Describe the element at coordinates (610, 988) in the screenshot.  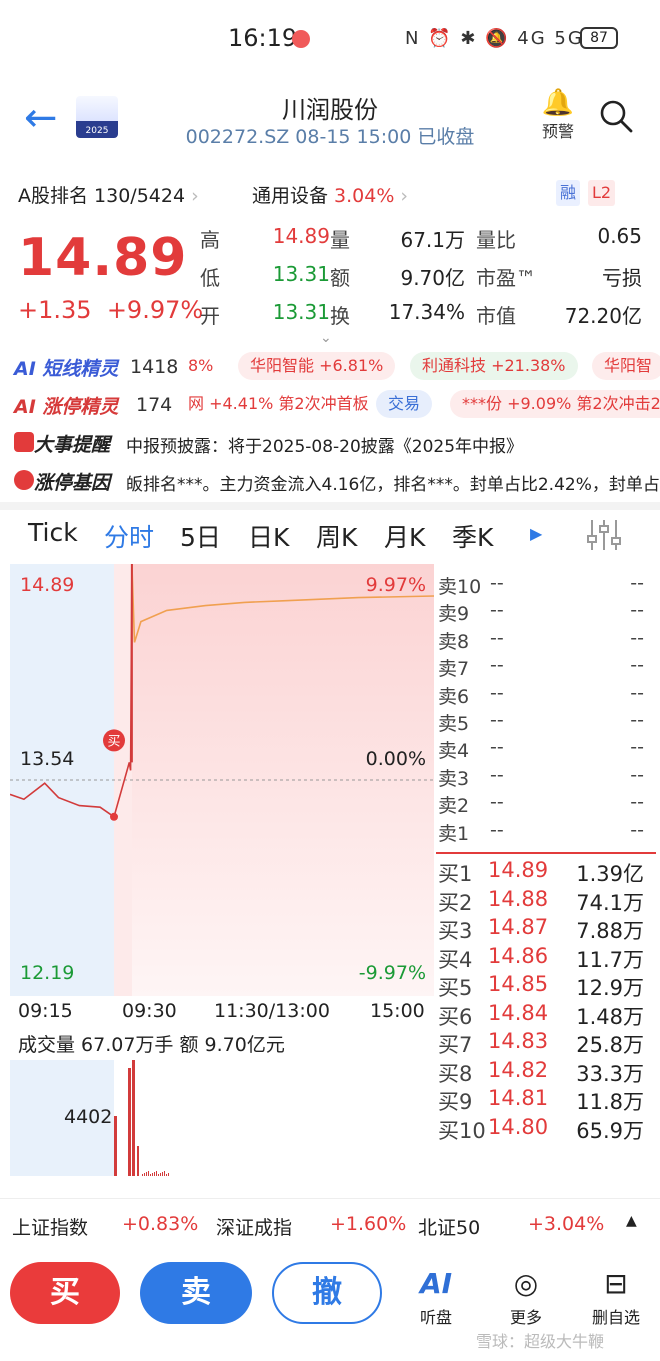
I see `order-volume: 12.9万` at that location.